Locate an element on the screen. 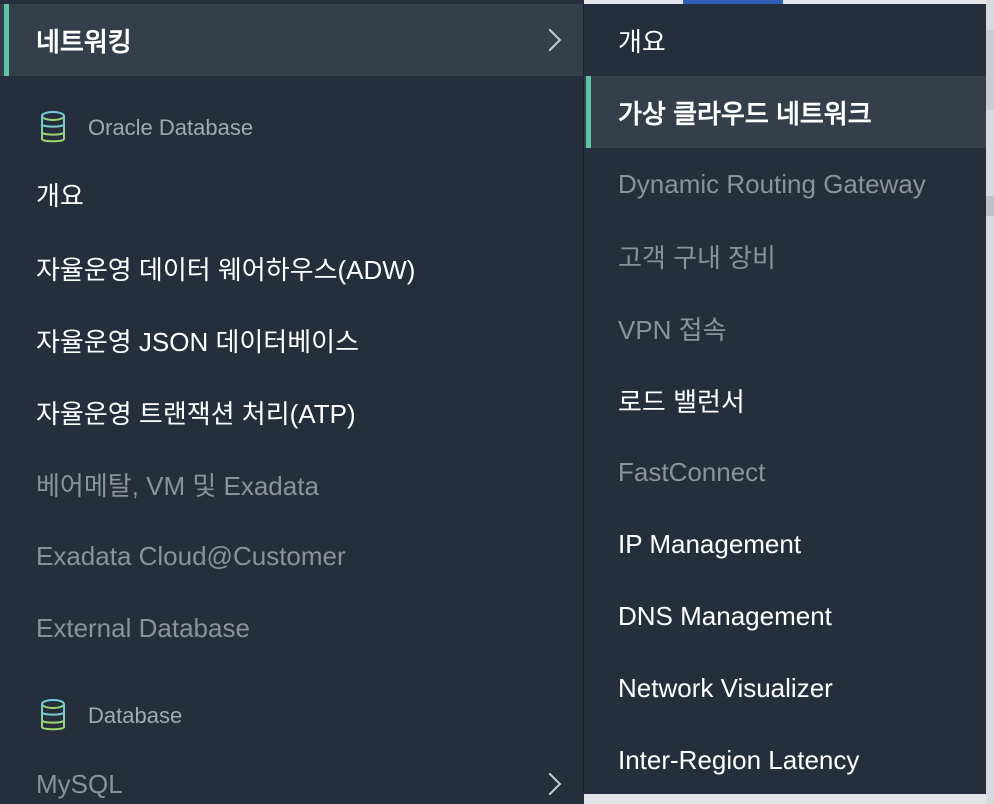 Image resolution: width=994 pixels, height=804 pixels. menu-item-label: 개요 is located at coordinates (60, 195).